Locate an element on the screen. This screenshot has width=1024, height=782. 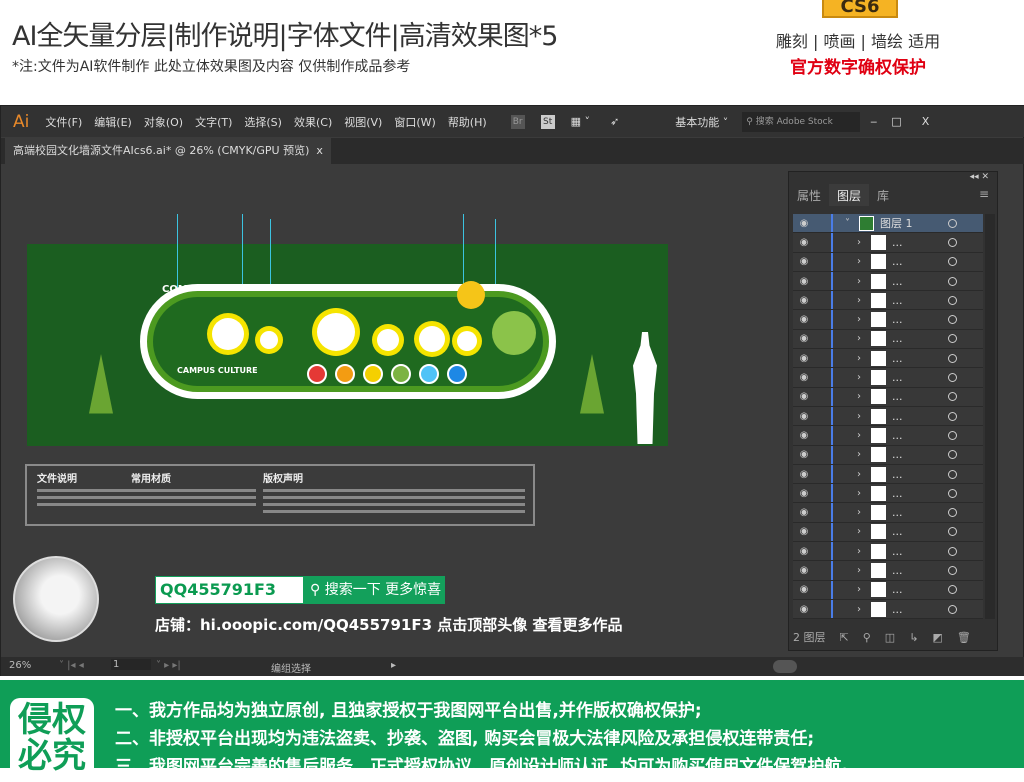
arrange-icon: ▦ ˅ is located at coordinates (580, 121).